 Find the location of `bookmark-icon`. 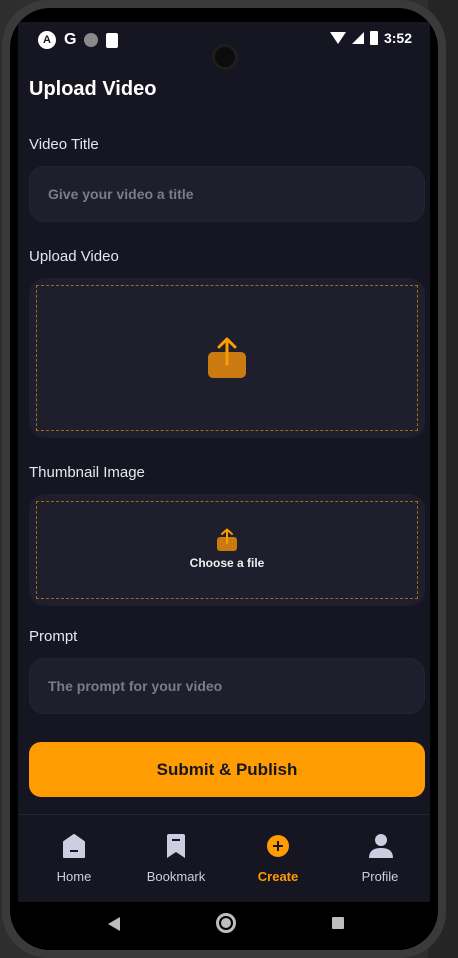

bookmark-icon is located at coordinates (176, 846).